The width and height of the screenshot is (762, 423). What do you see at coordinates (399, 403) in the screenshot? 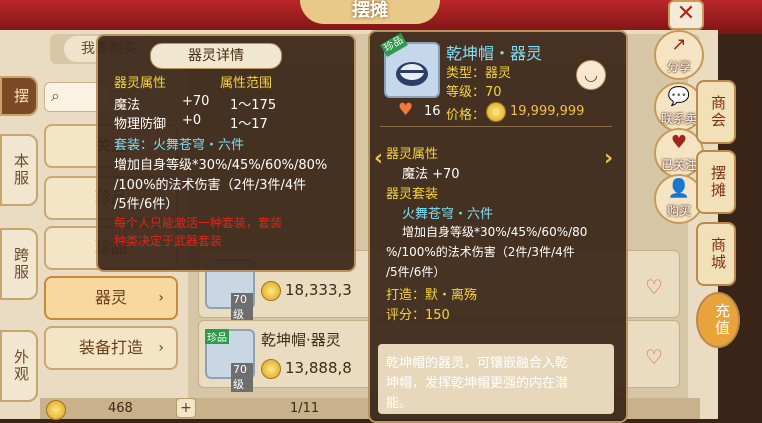
I see `description-line: 能。` at bounding box center [399, 403].